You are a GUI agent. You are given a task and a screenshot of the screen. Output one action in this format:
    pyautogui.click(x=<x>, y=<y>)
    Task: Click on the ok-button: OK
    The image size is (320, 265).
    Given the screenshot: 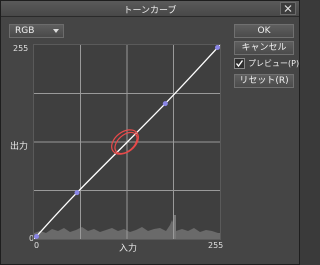 What is the action you would take?
    pyautogui.click(x=264, y=31)
    